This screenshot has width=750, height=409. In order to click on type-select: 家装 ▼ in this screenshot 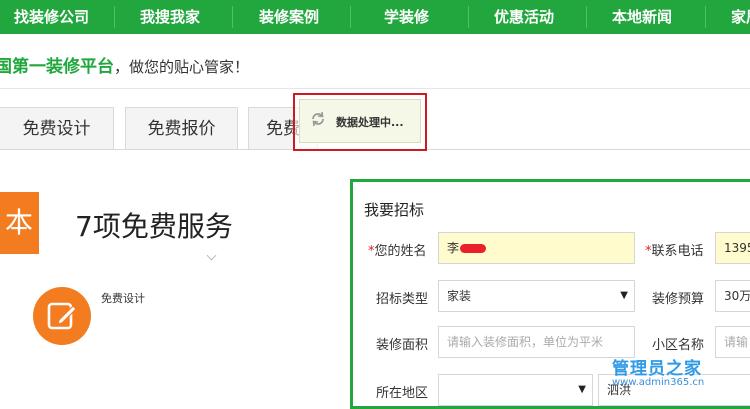, I will do `click(536, 296)`.